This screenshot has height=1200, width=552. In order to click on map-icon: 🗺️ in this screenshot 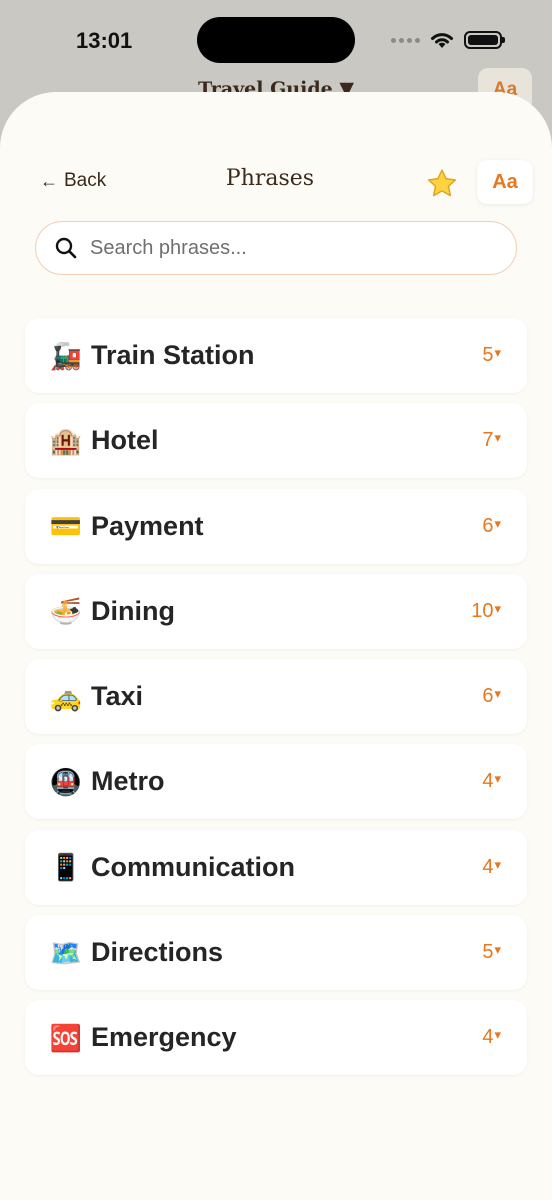, I will do `click(66, 952)`.